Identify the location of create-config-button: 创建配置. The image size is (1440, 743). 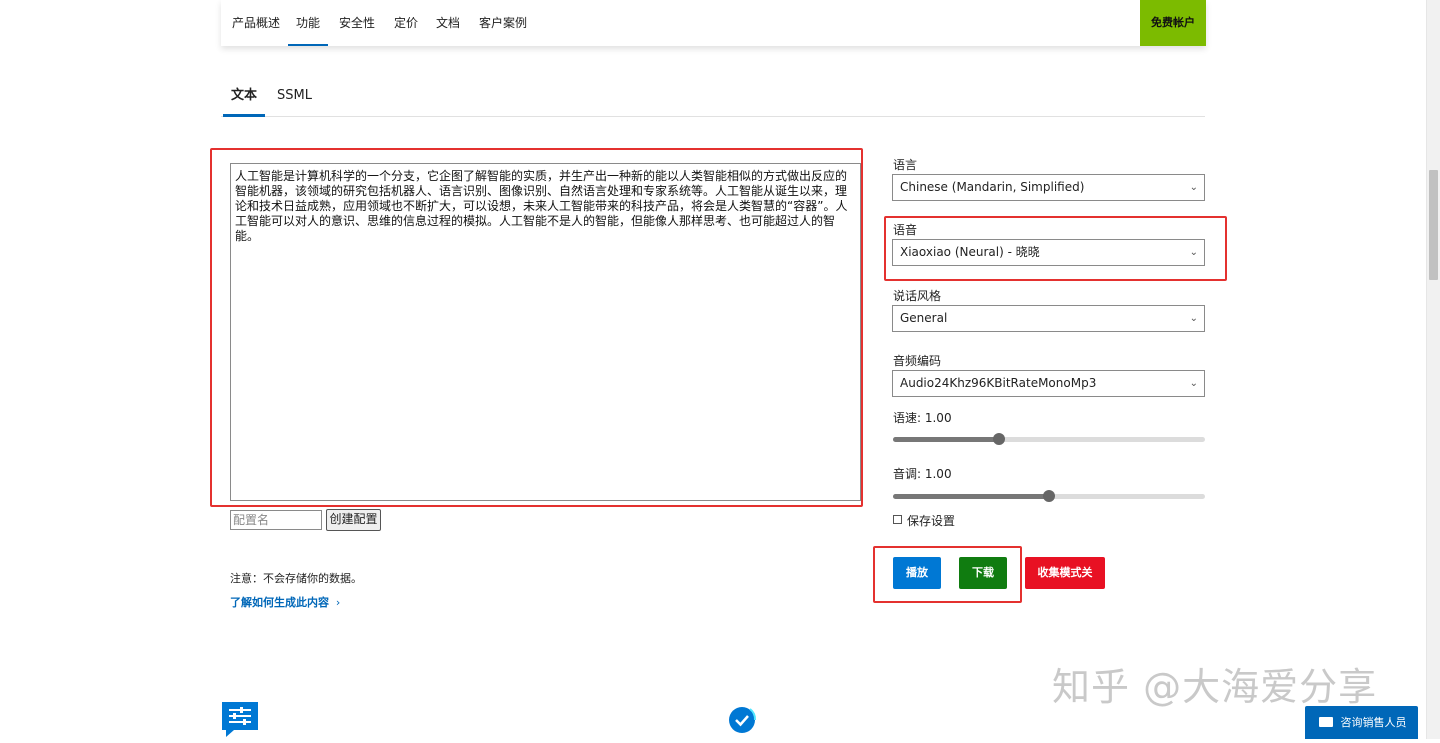
(353, 520).